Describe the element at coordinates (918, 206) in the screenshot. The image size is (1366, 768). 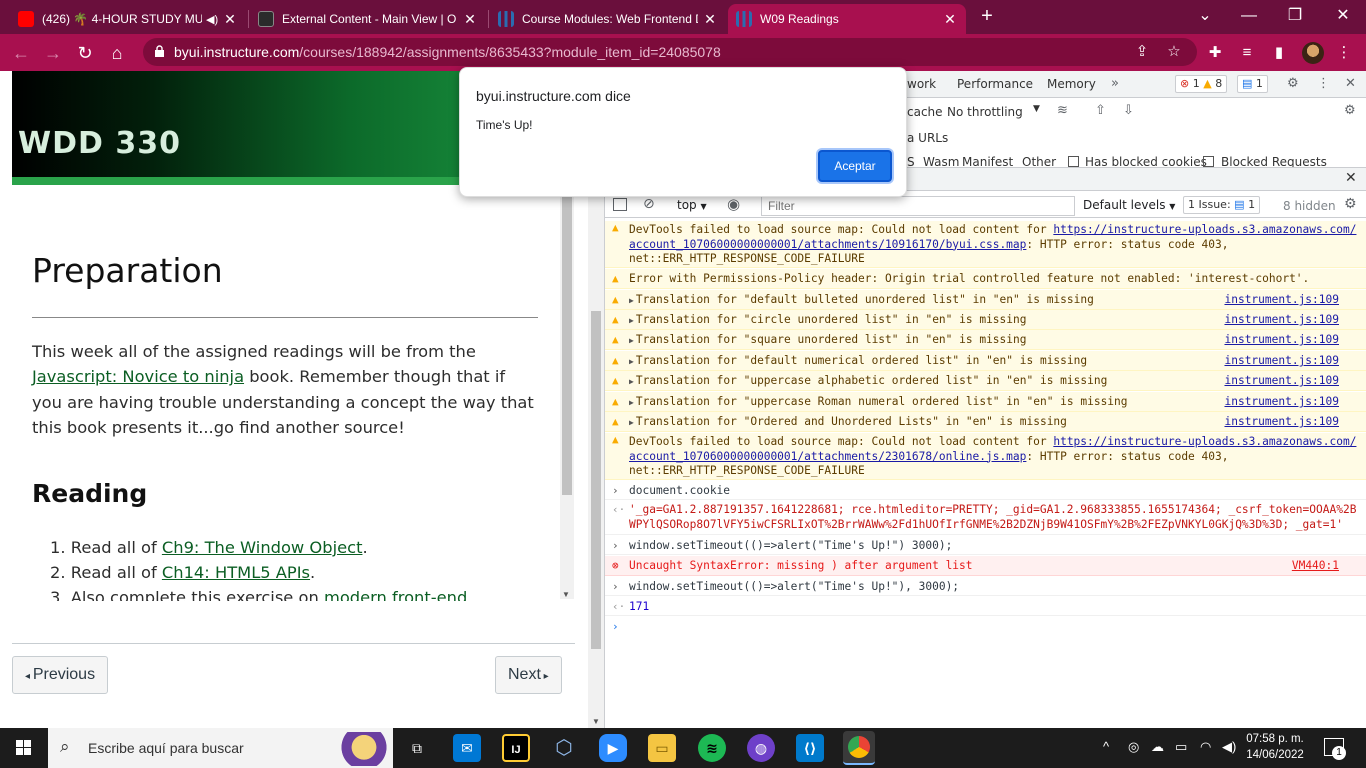
I see `console-filter-input` at that location.